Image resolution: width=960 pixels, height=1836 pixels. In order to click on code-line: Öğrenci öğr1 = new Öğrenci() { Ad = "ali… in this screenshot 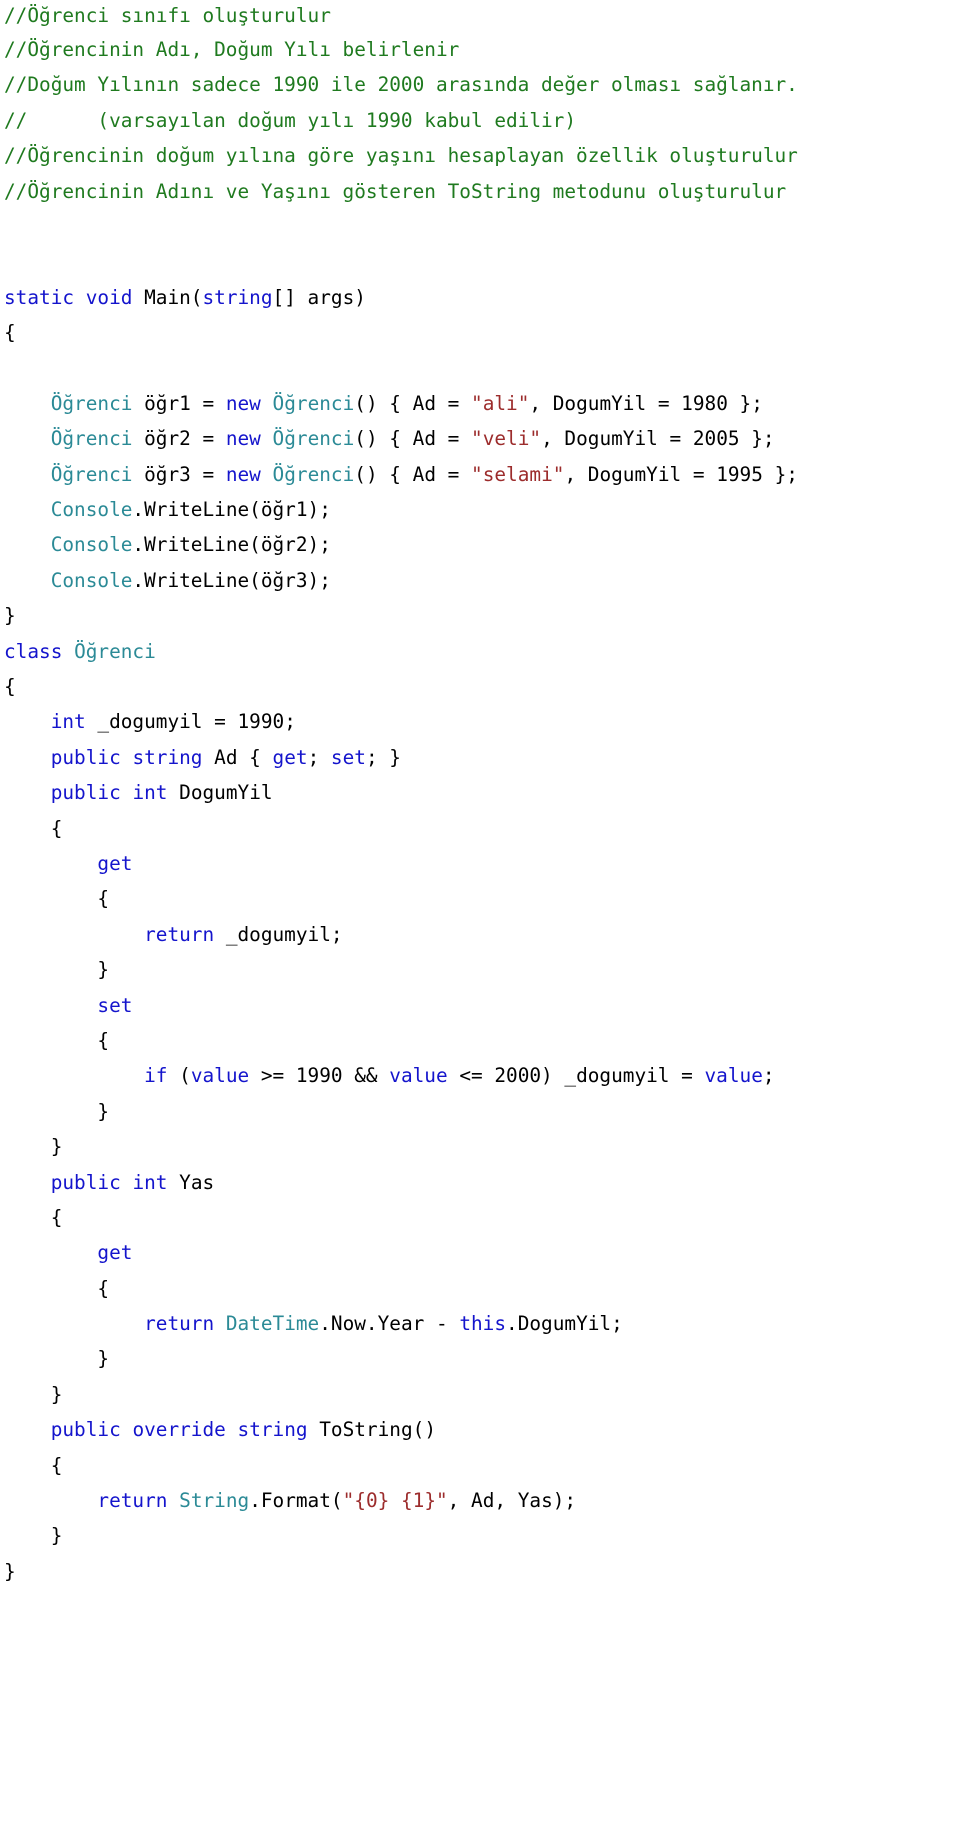, I will do `click(480, 403)`.